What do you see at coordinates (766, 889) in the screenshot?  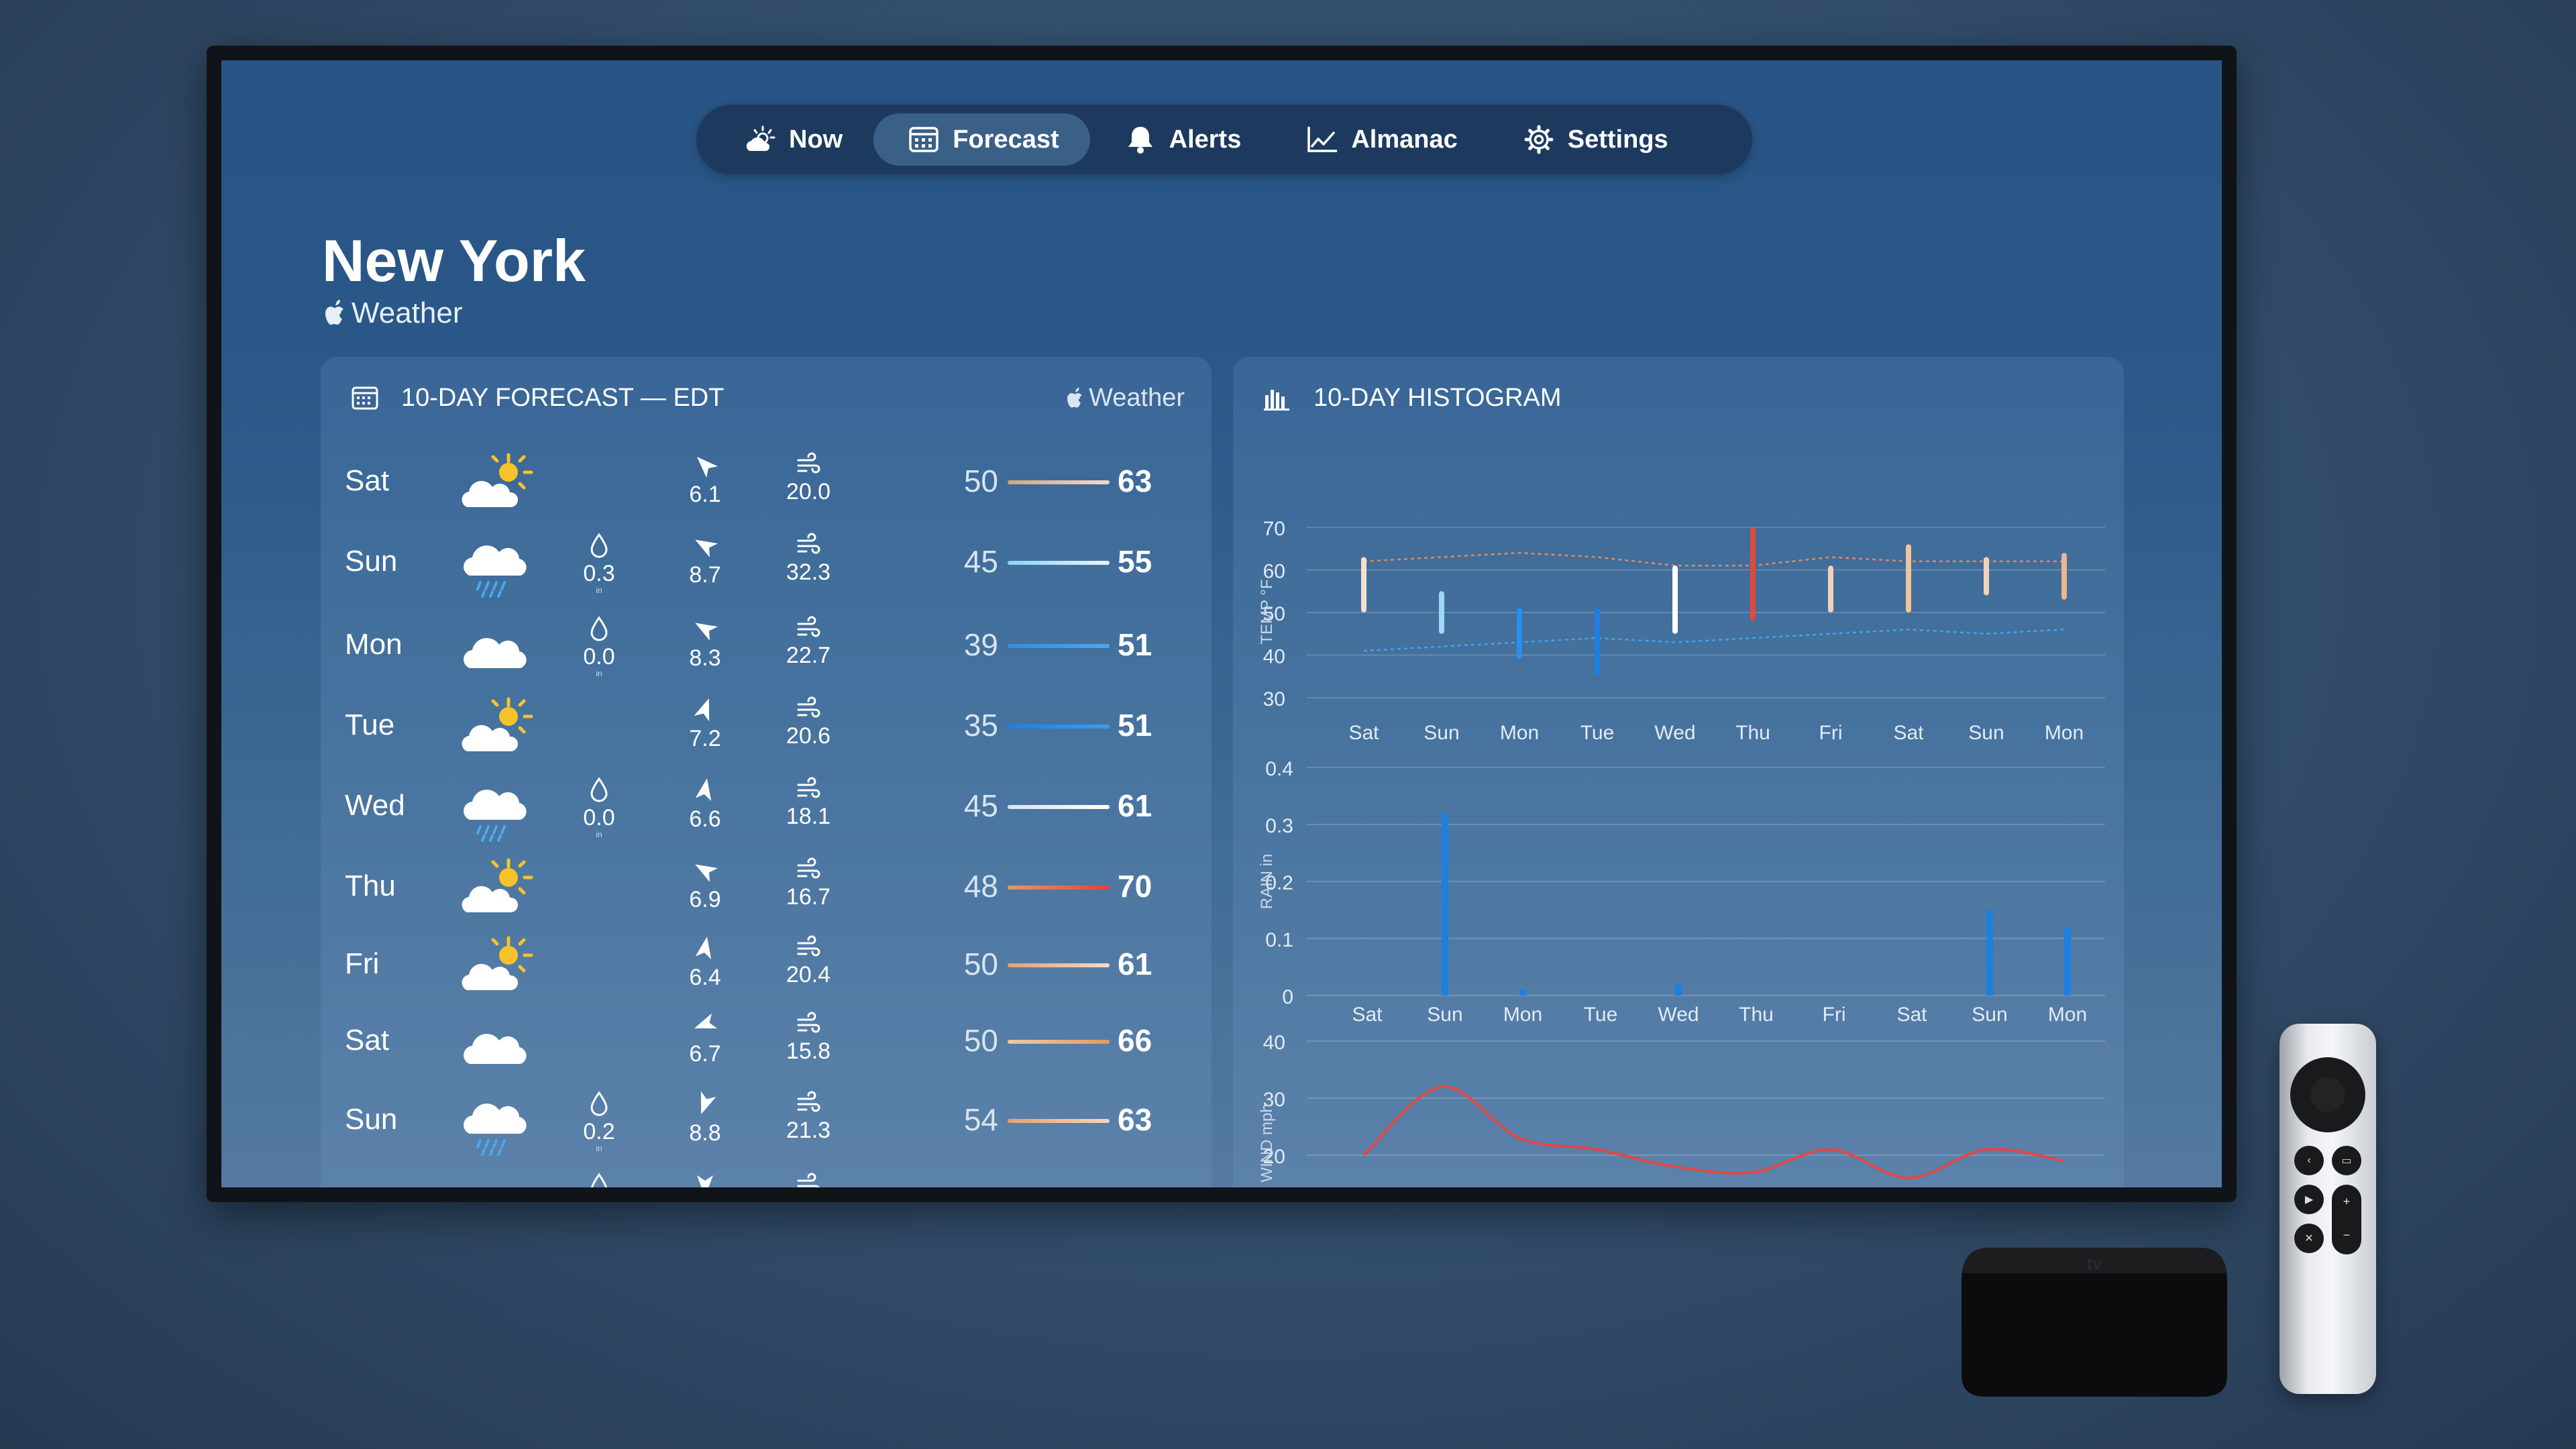 I see `forecast-row: Thu 6.9 16.7 48 70` at bounding box center [766, 889].